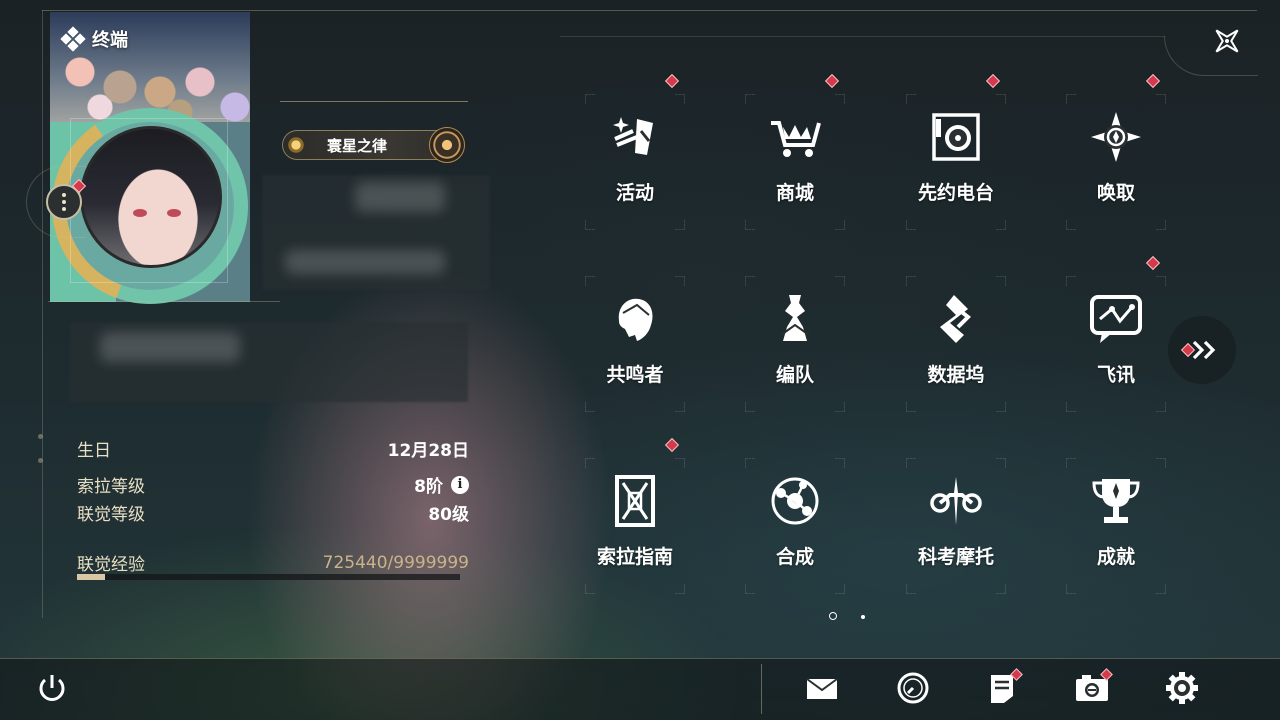  I want to click on menu-item-2: 商城, so click(795, 161).